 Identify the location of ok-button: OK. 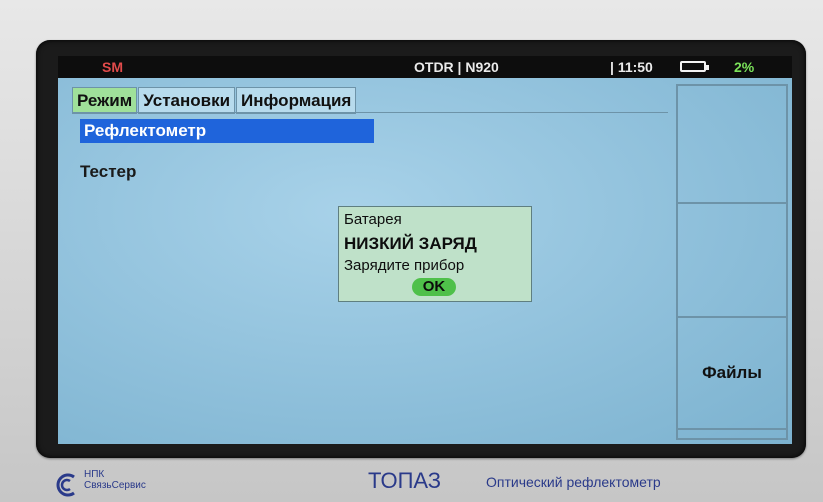
(434, 287).